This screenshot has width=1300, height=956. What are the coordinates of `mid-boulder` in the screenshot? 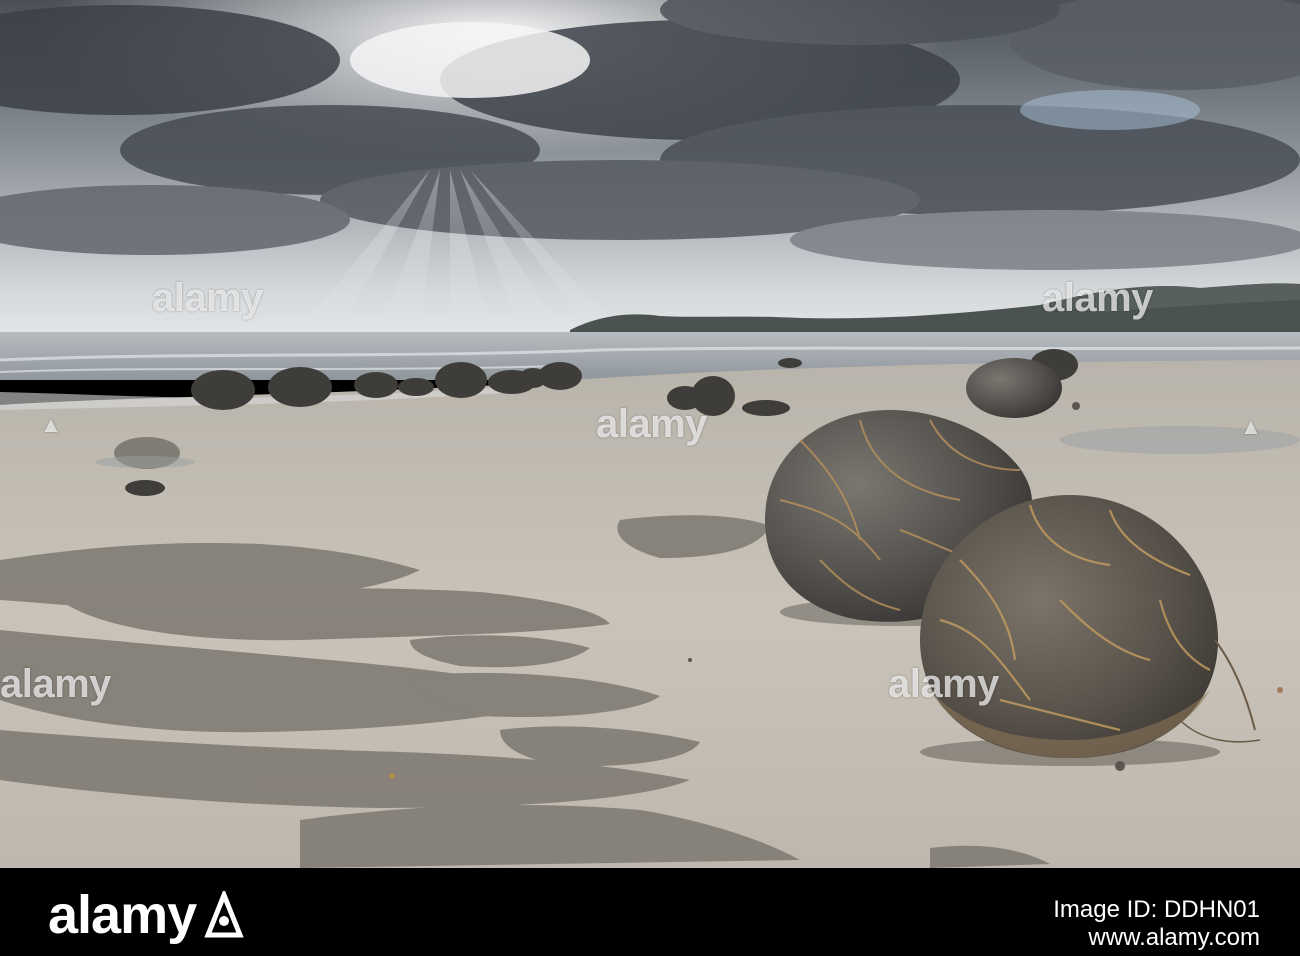 It's located at (1014, 388).